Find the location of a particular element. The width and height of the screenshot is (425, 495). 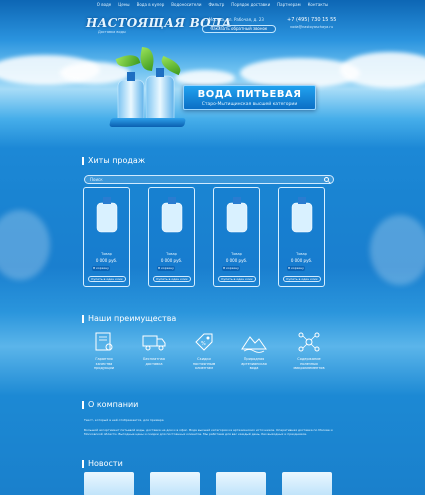

truck-icon is located at coordinates (154, 343).